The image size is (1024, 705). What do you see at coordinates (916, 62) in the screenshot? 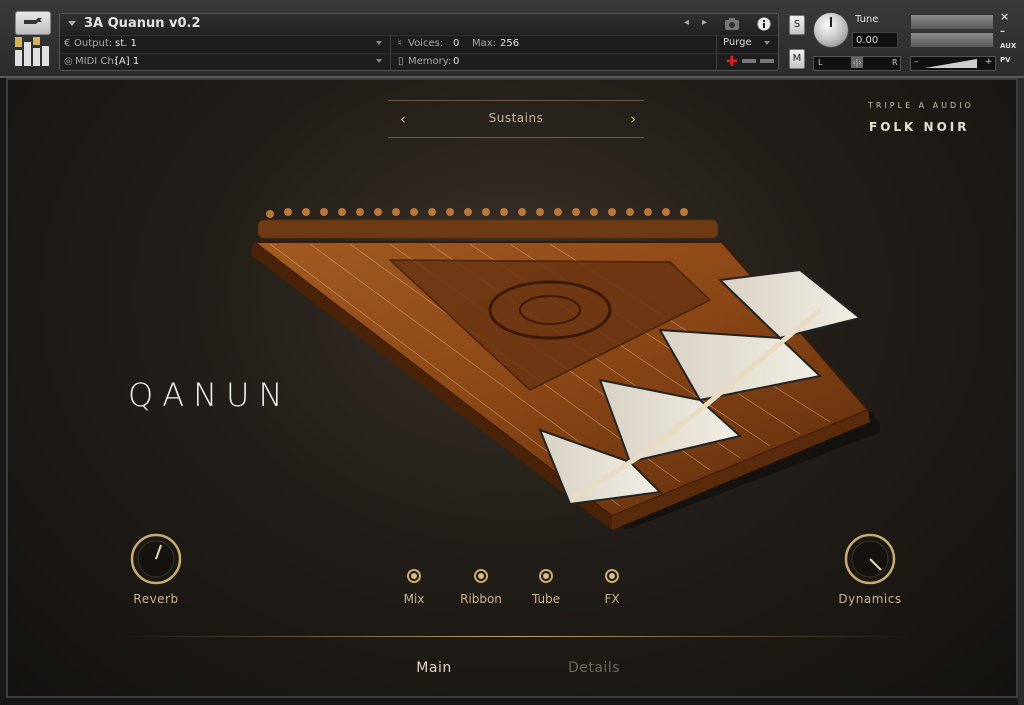
I see `volume-minus-icon: –` at bounding box center [916, 62].